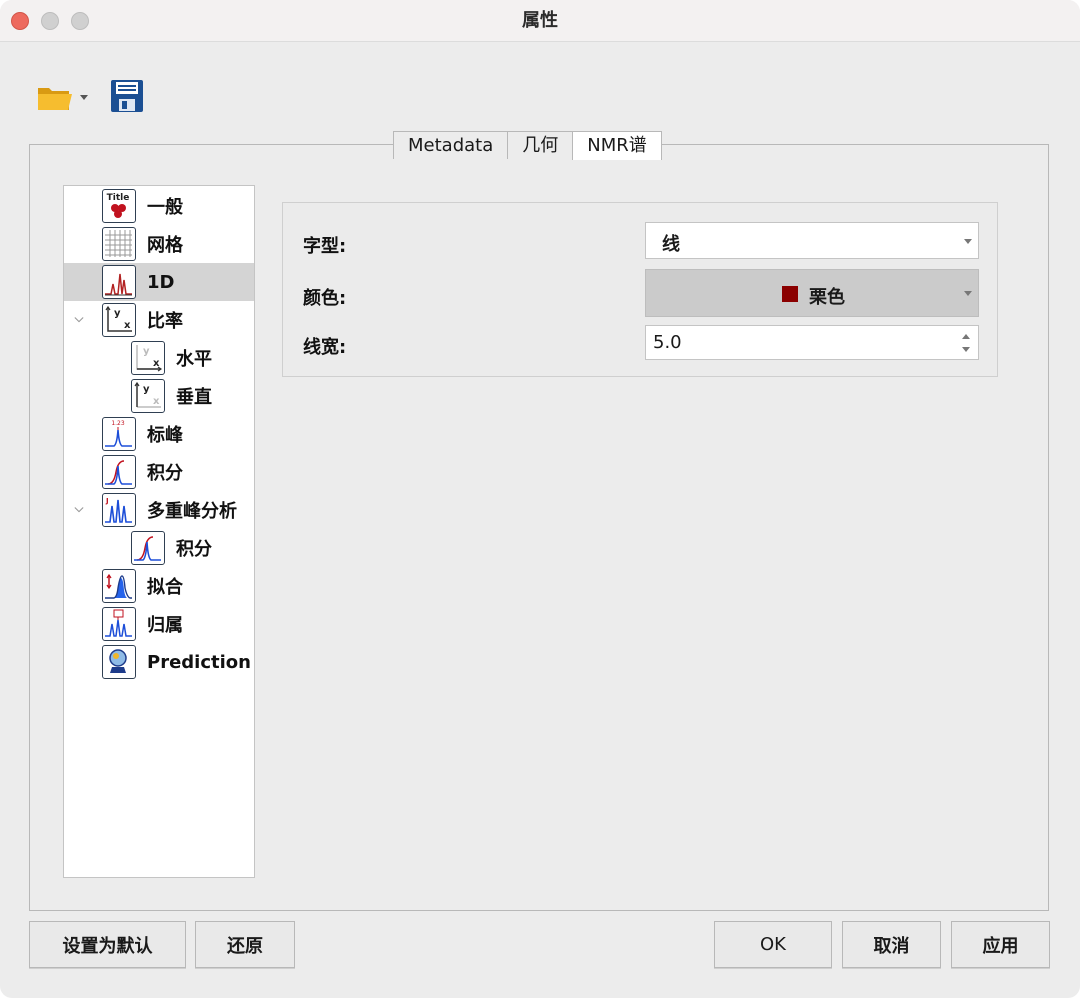  I want to click on tab-geometry: 几何, so click(540, 145).